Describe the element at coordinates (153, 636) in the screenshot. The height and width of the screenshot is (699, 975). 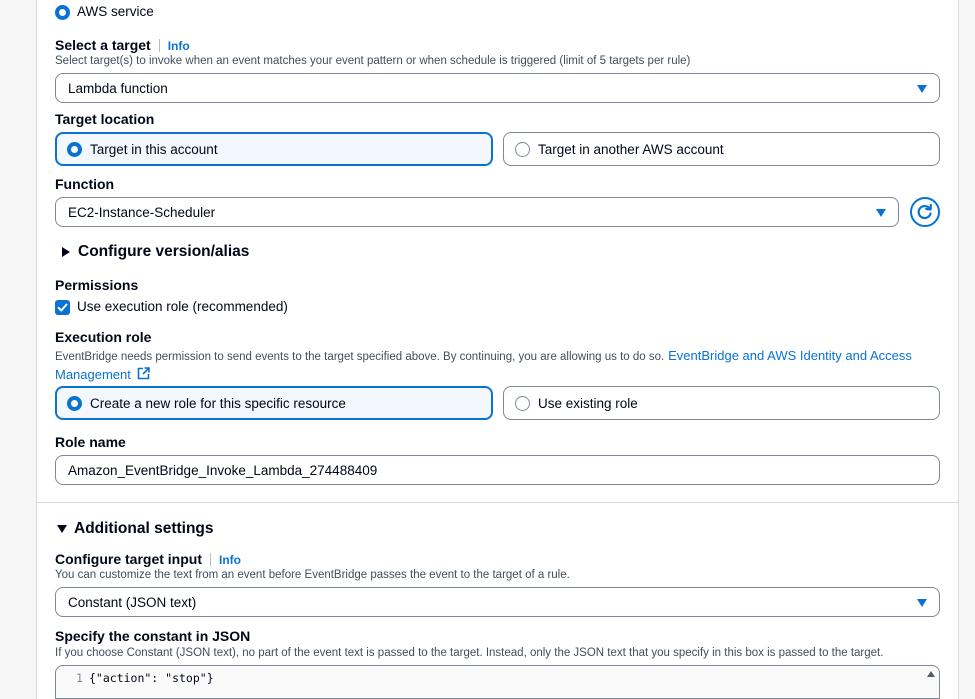
I see `constant-json-label: Specify the constant in JSON` at that location.